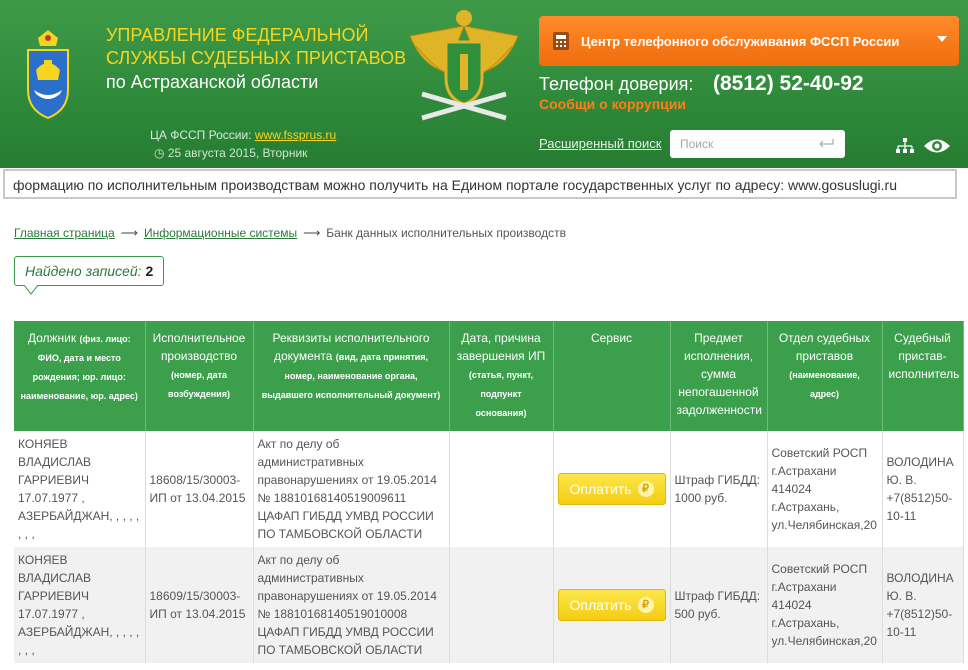  Describe the element at coordinates (561, 41) in the screenshot. I see `phone-icon` at that location.